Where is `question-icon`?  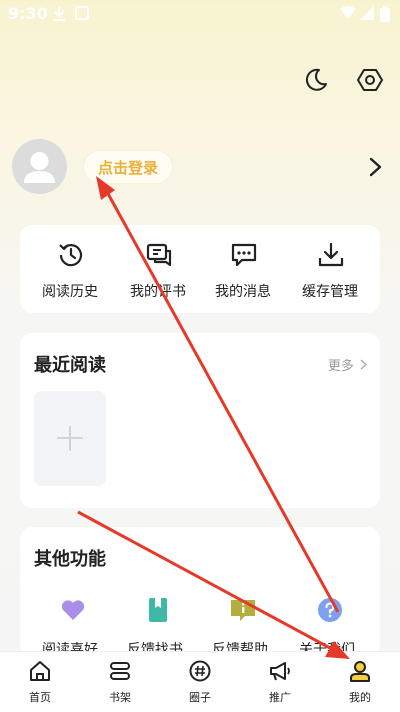 question-icon is located at coordinates (330, 610).